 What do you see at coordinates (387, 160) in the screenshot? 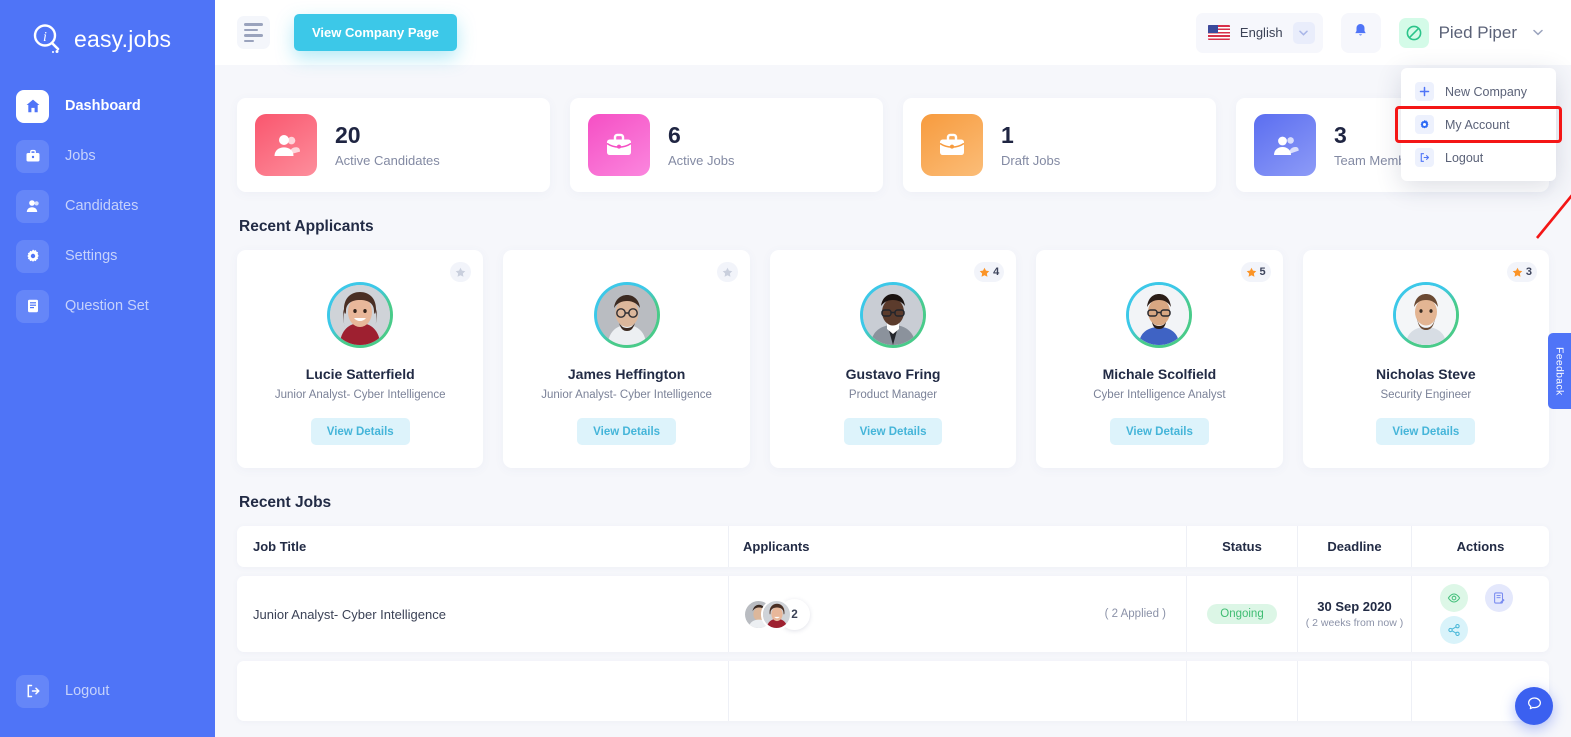
I see `stat-label: Active Candidates` at bounding box center [387, 160].